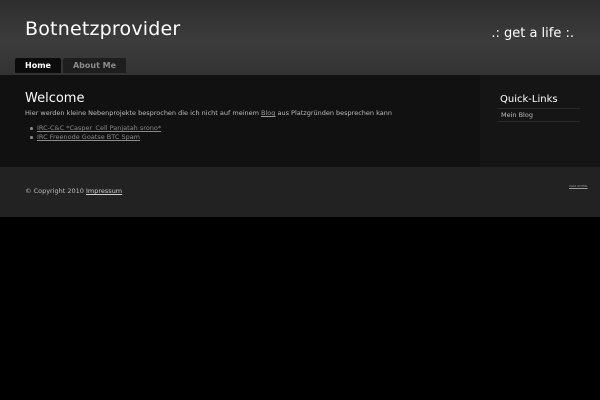  Describe the element at coordinates (517, 115) in the screenshot. I see `sidebar-item-mein-blog: Mein Blog` at that location.